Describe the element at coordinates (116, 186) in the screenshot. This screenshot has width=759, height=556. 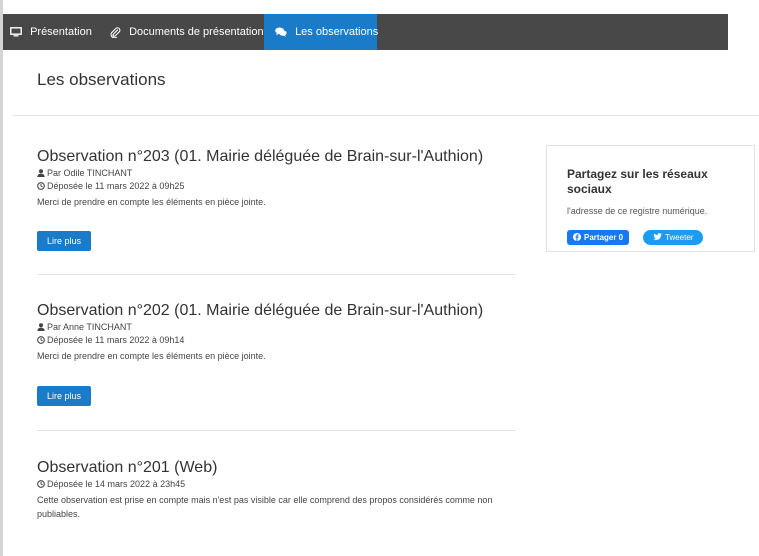
I see `observation-date-text: Déposée le 11 mars 2022 à 09h25` at that location.